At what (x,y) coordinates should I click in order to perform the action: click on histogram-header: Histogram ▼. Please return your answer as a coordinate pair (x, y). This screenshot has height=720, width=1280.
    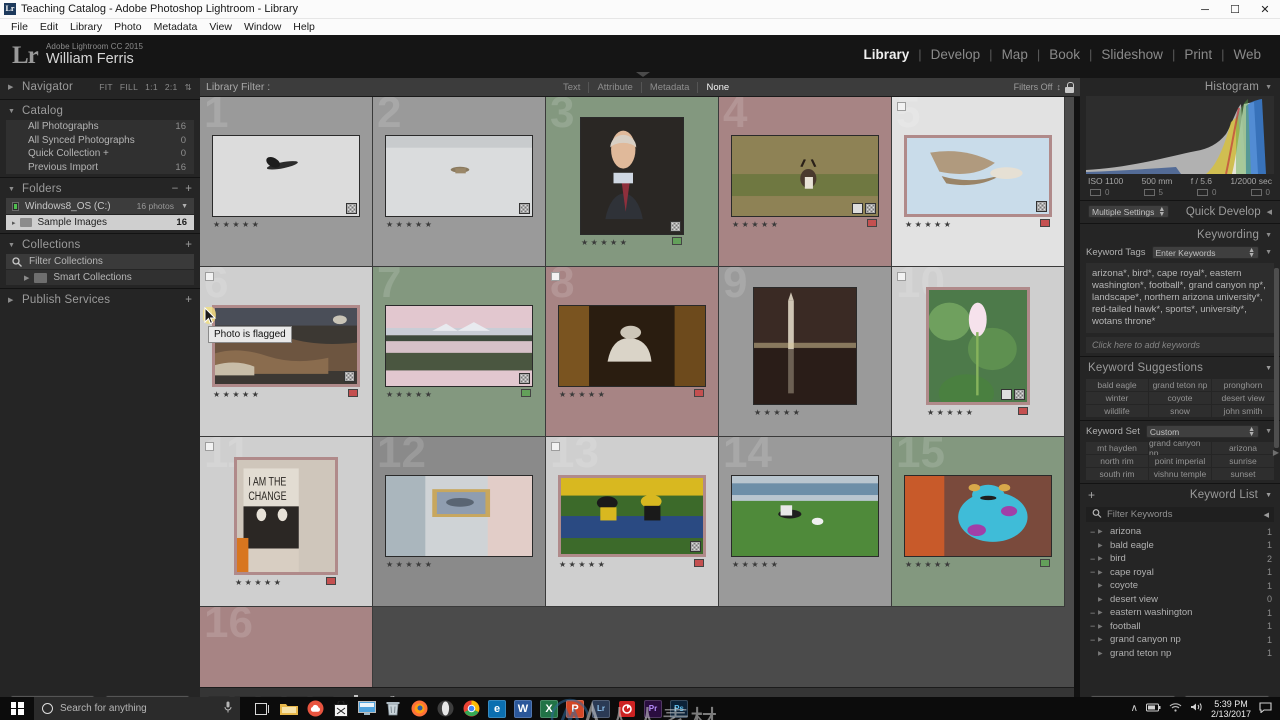
    Looking at the image, I should click on (1180, 87).